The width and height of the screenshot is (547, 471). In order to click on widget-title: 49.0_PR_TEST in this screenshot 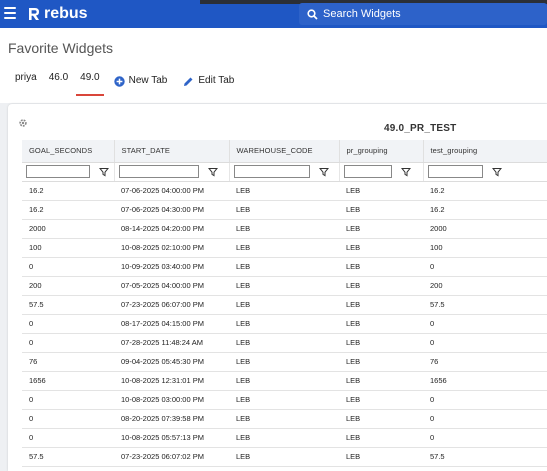, I will do `click(420, 128)`.